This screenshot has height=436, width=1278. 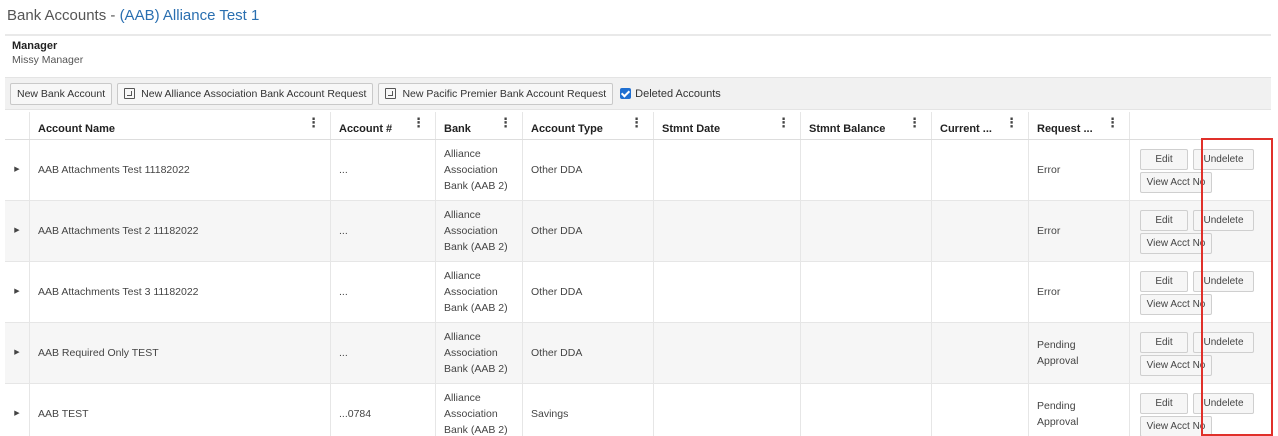 I want to click on column-request: Request ... ⋮, so click(x=1079, y=125).